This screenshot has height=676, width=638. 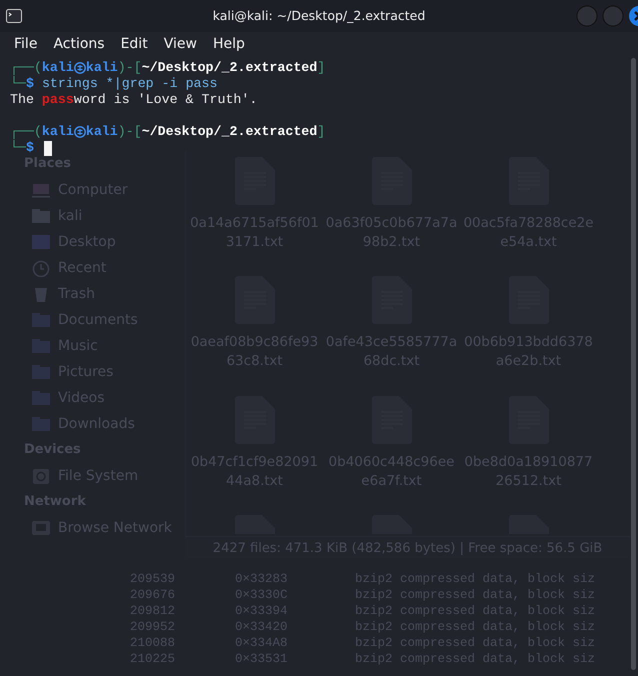 I want to click on terminal-output: The password is 'Love & Truth'., so click(x=134, y=100).